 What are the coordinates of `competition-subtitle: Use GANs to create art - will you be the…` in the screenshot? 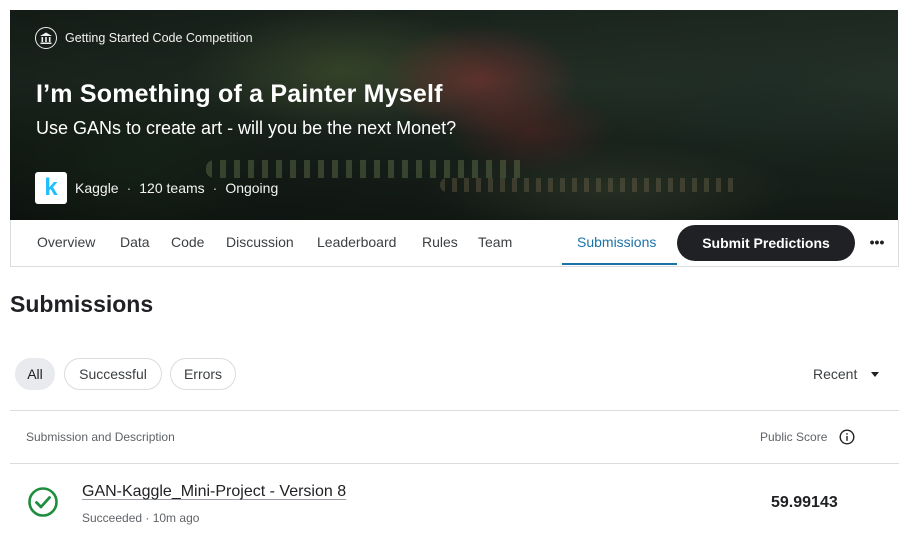 It's located at (246, 128).